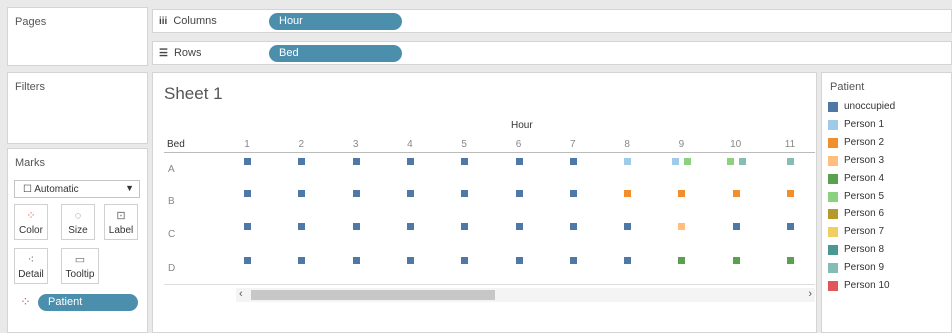 This screenshot has width=952, height=333. Describe the element at coordinates (193, 93) in the screenshot. I see `sheet-title: Sheet 1` at that location.